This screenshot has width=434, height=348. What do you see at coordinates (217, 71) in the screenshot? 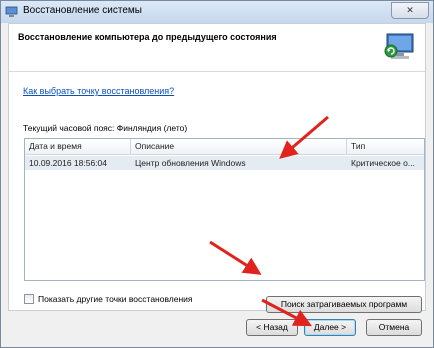
I see `header-separator` at bounding box center [217, 71].